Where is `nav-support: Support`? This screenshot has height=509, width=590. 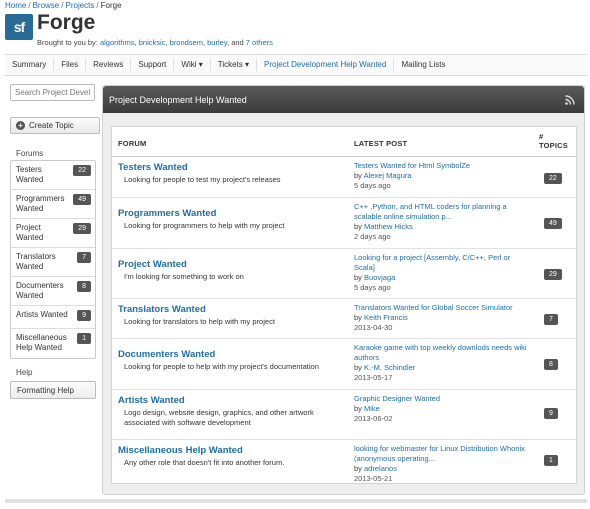 nav-support: Support is located at coordinates (153, 65).